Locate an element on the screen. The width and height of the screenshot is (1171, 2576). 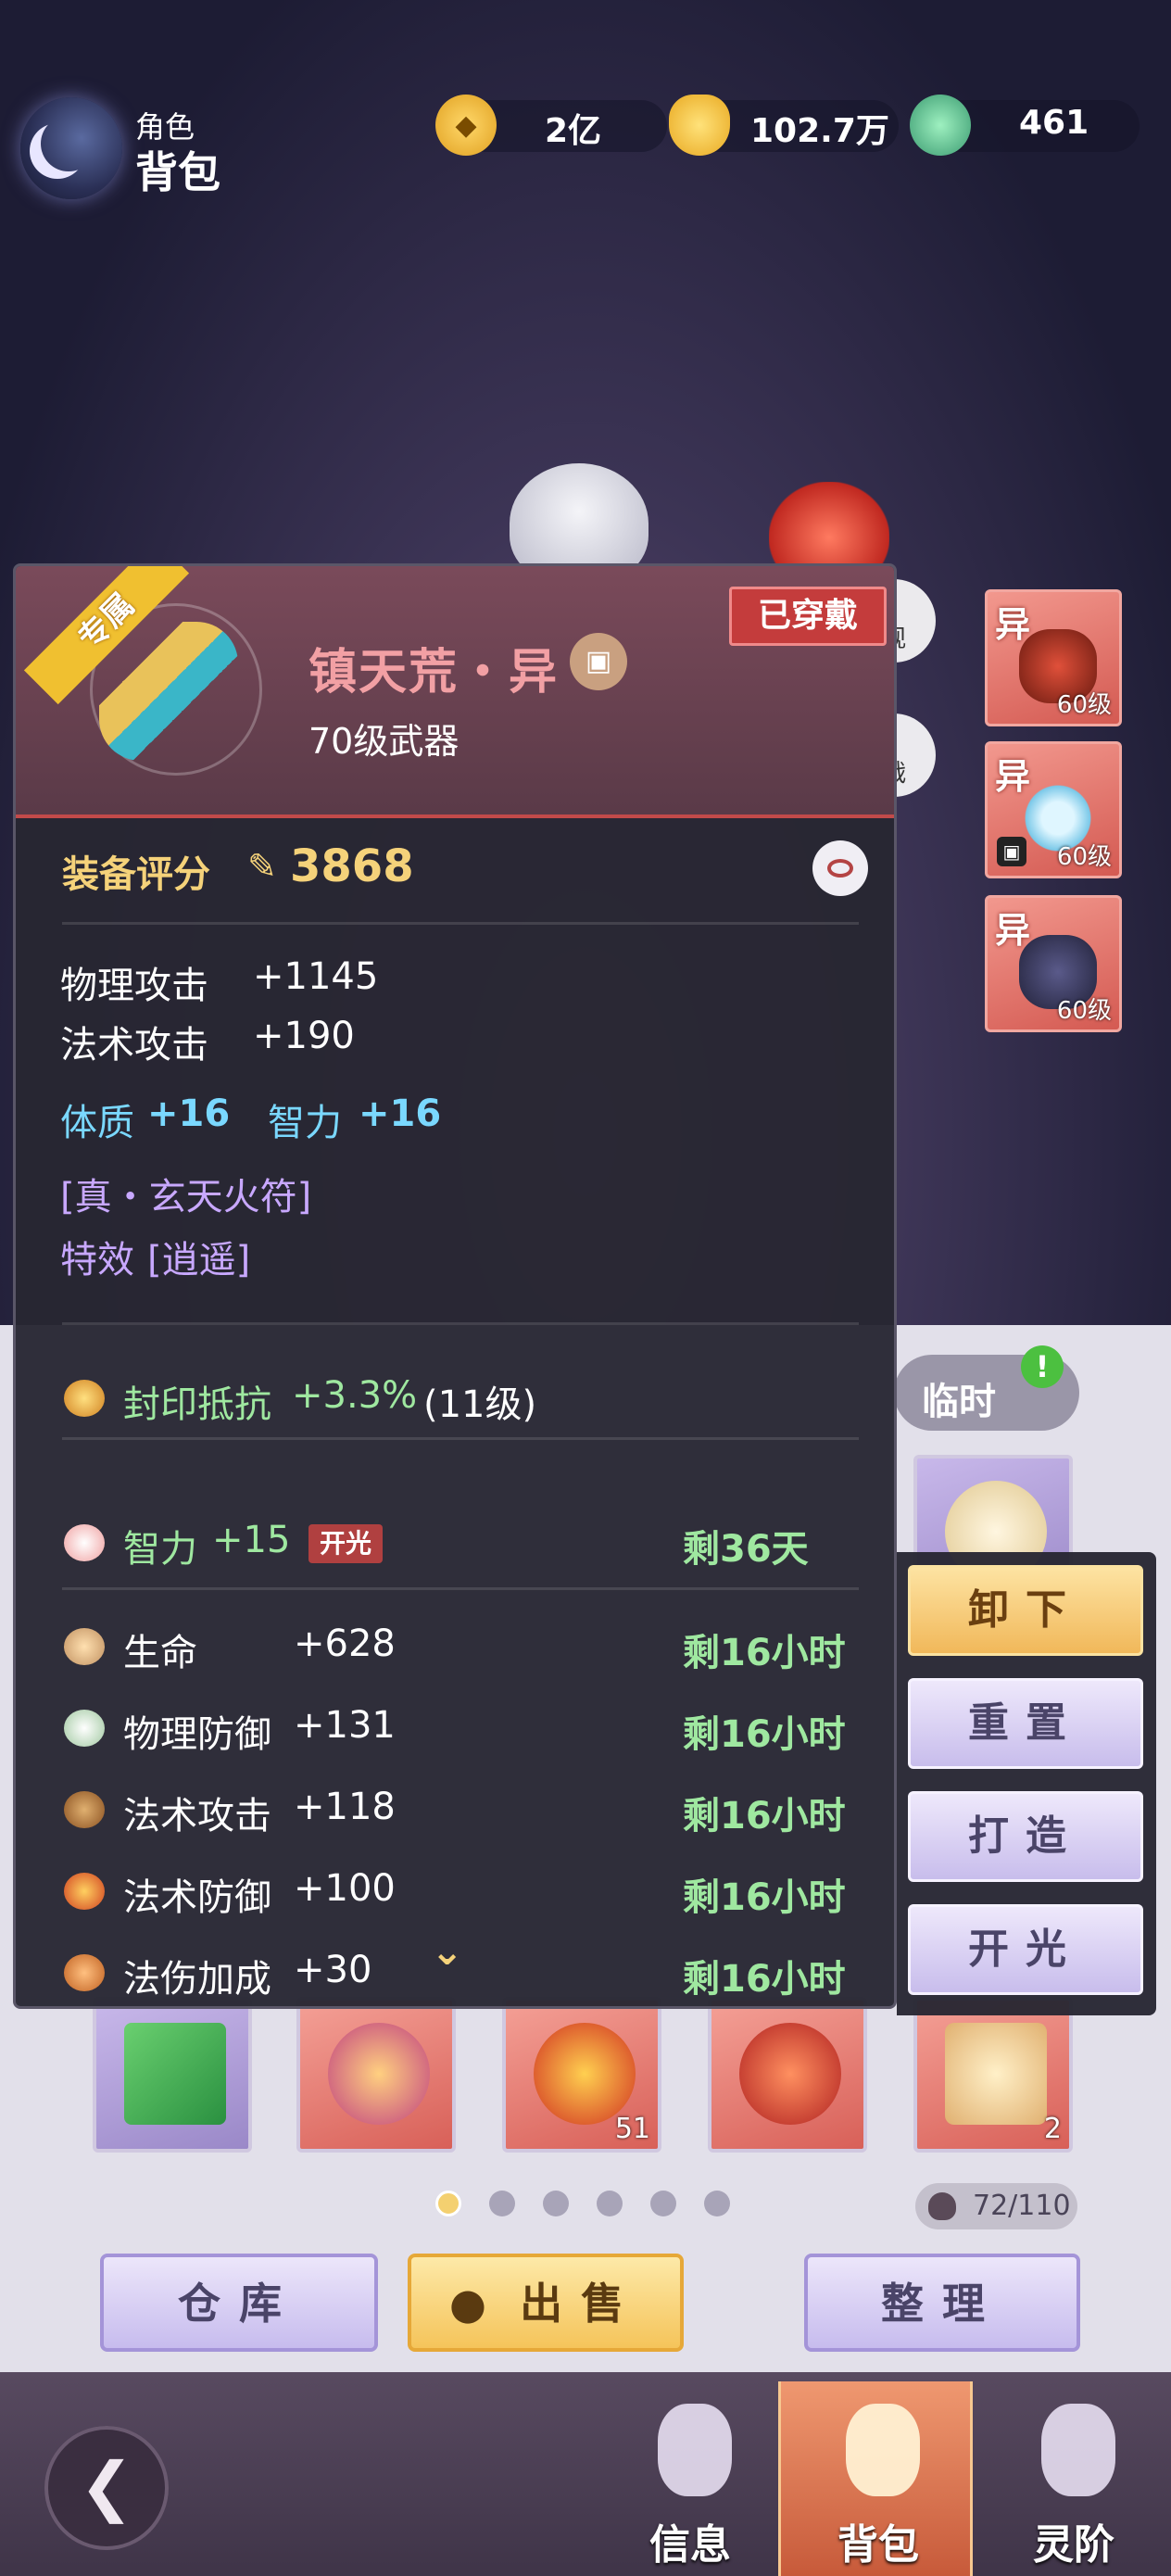
effect-label: 特效 is located at coordinates (97, 1260).